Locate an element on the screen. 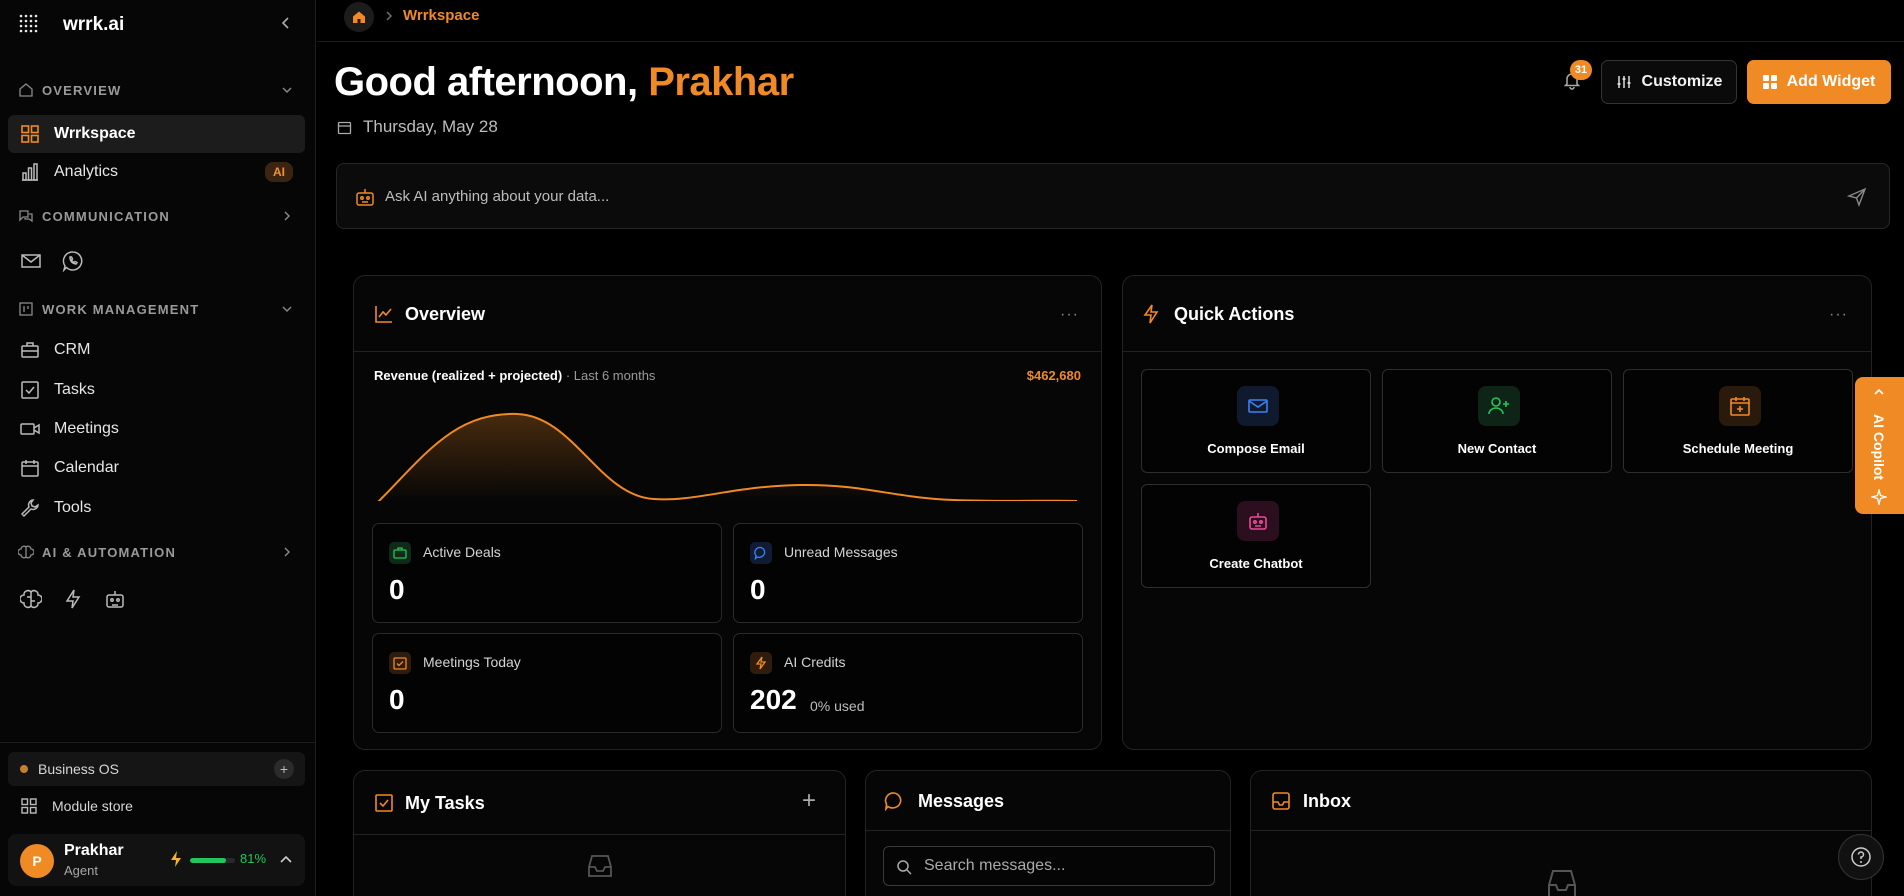  brain-icon is located at coordinates (31, 599).